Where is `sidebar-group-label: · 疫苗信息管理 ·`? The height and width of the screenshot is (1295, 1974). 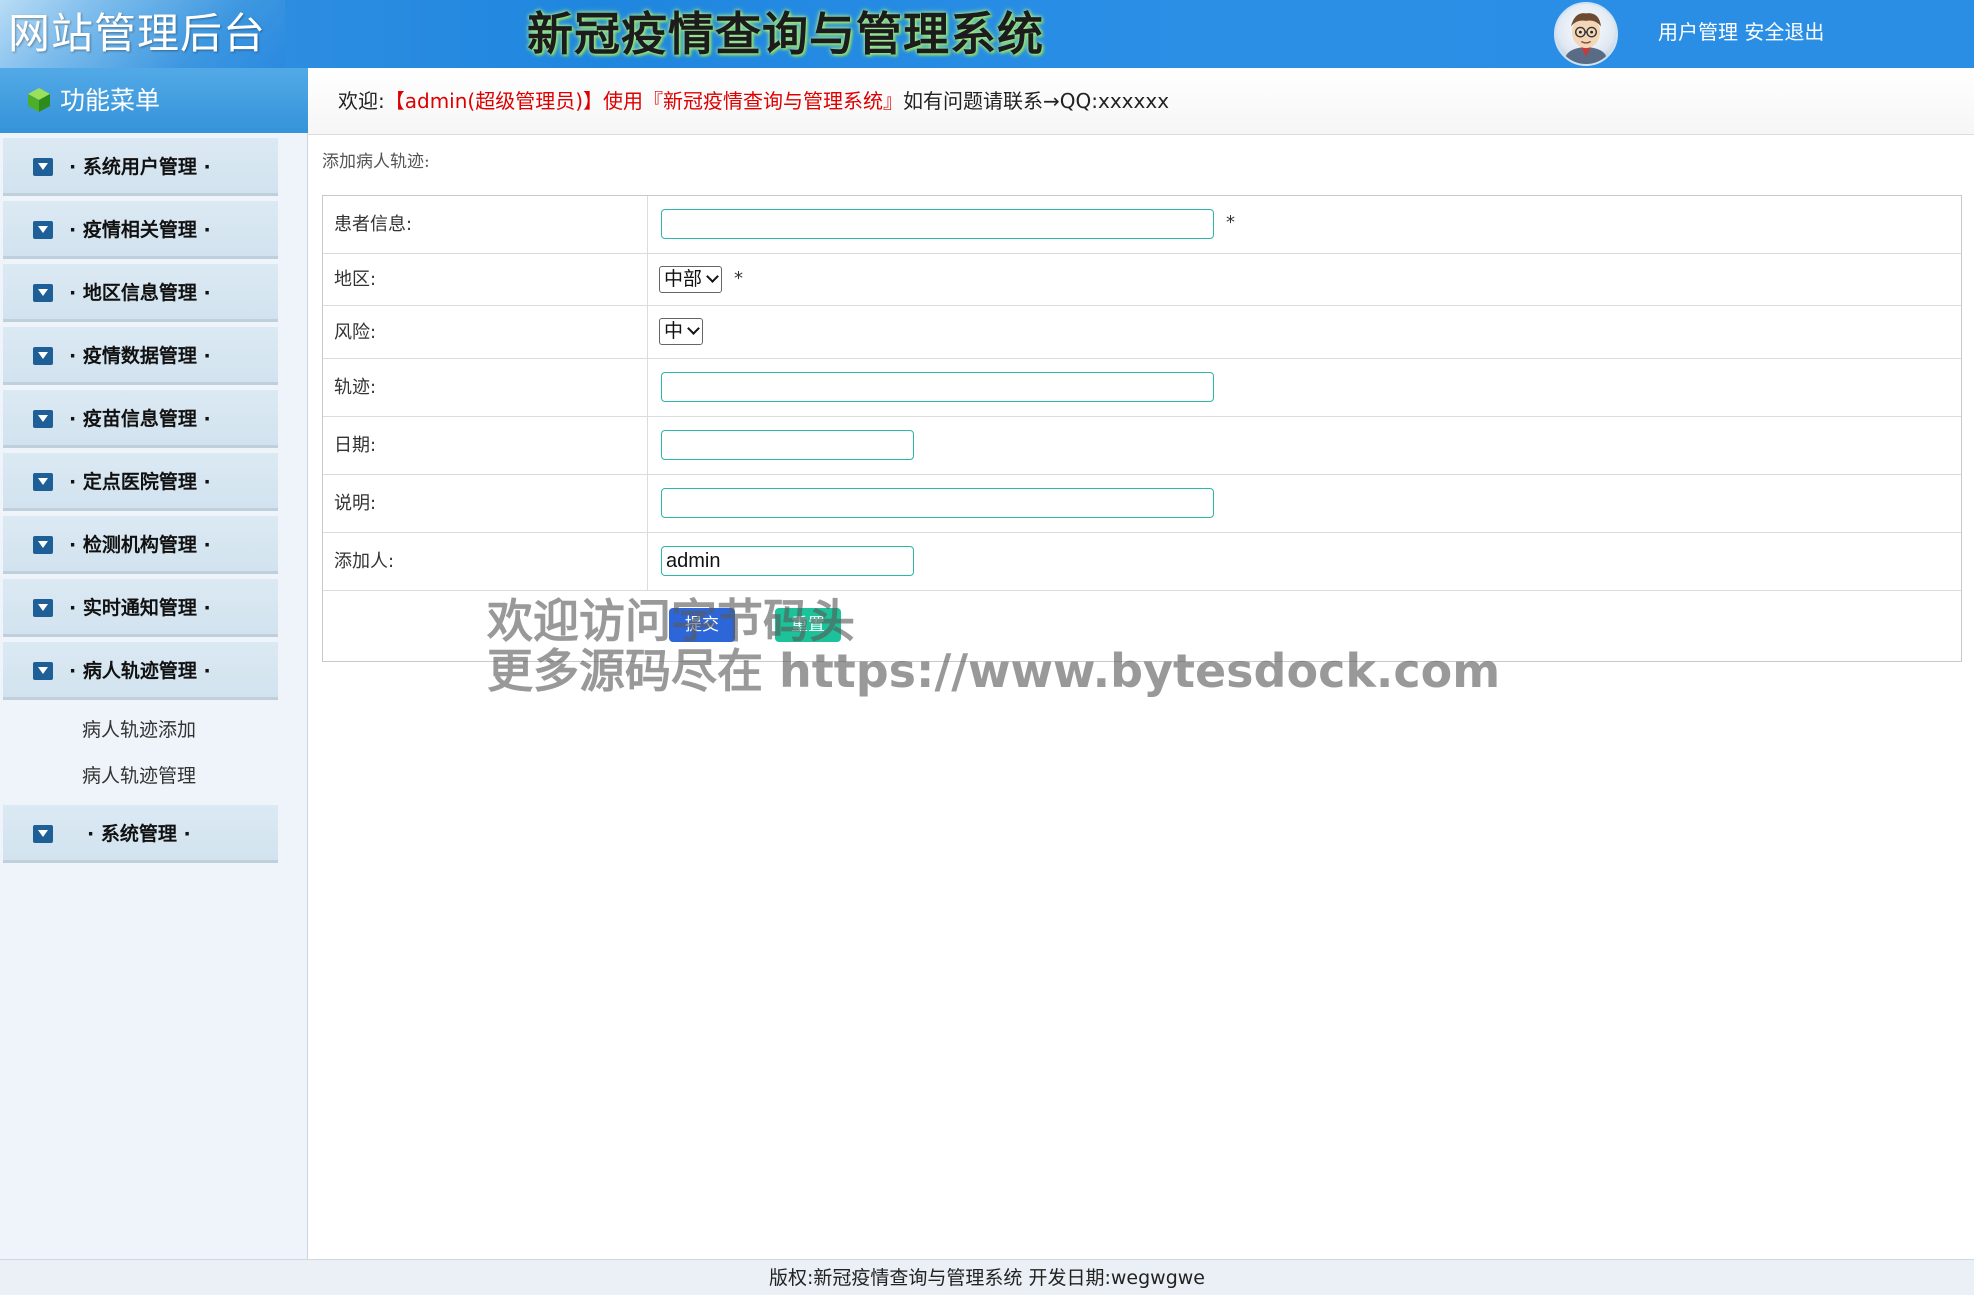 sidebar-group-label: · 疫苗信息管理 · is located at coordinates (140, 419).